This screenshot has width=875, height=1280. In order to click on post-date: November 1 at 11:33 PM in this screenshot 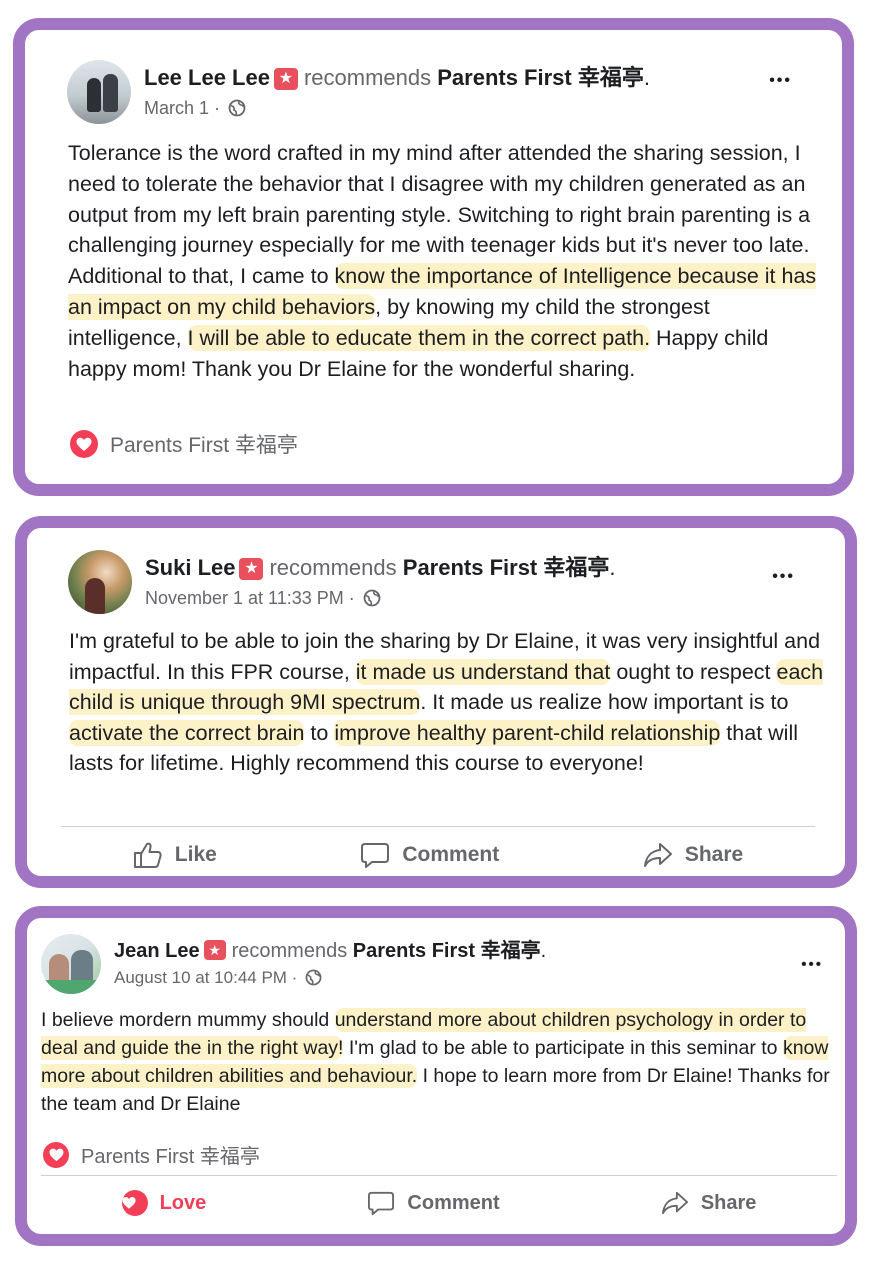, I will do `click(244, 598)`.